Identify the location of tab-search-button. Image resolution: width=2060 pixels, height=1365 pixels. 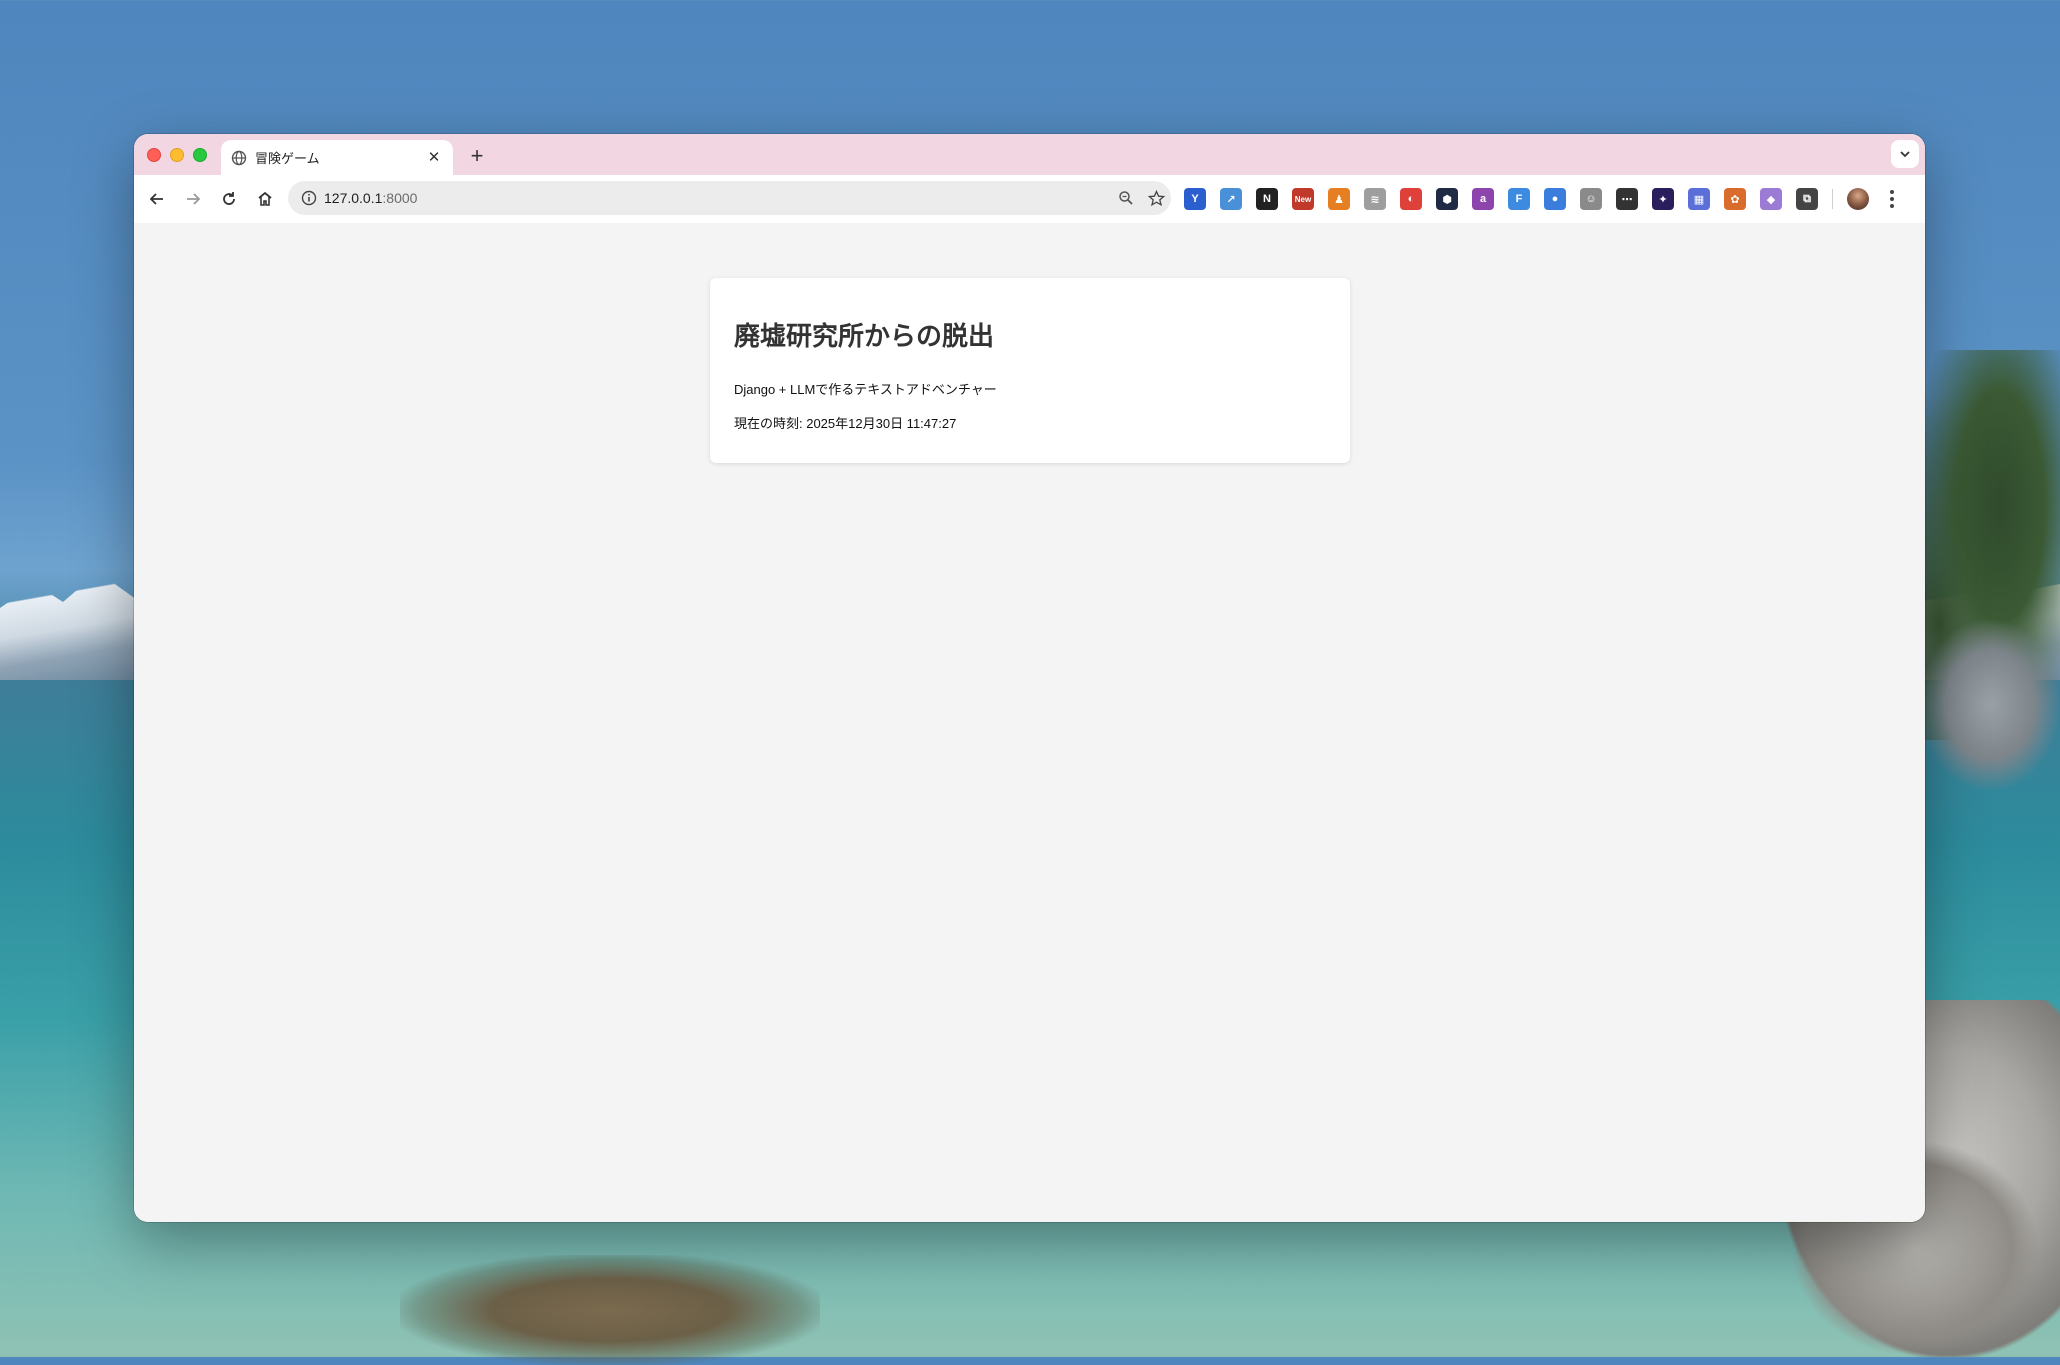
(1905, 154).